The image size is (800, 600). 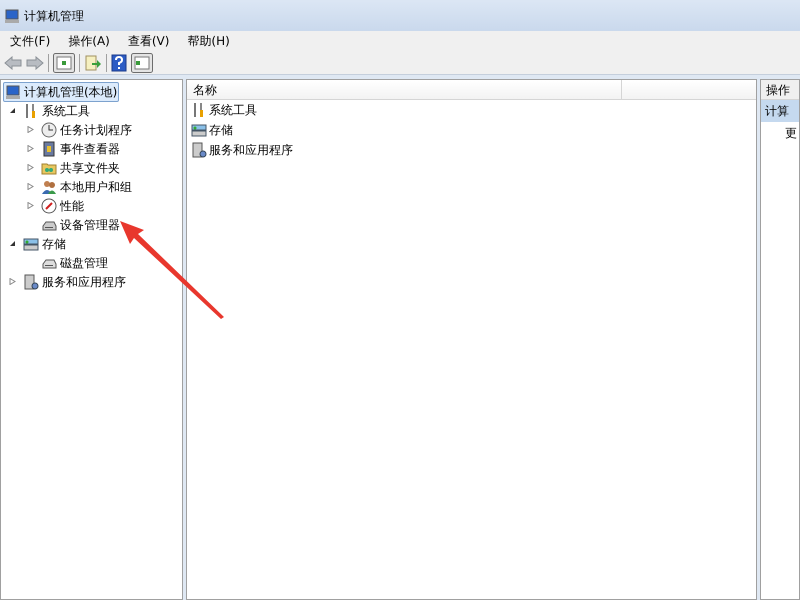 What do you see at coordinates (64, 62) in the screenshot?
I see `console-tree-icon` at bounding box center [64, 62].